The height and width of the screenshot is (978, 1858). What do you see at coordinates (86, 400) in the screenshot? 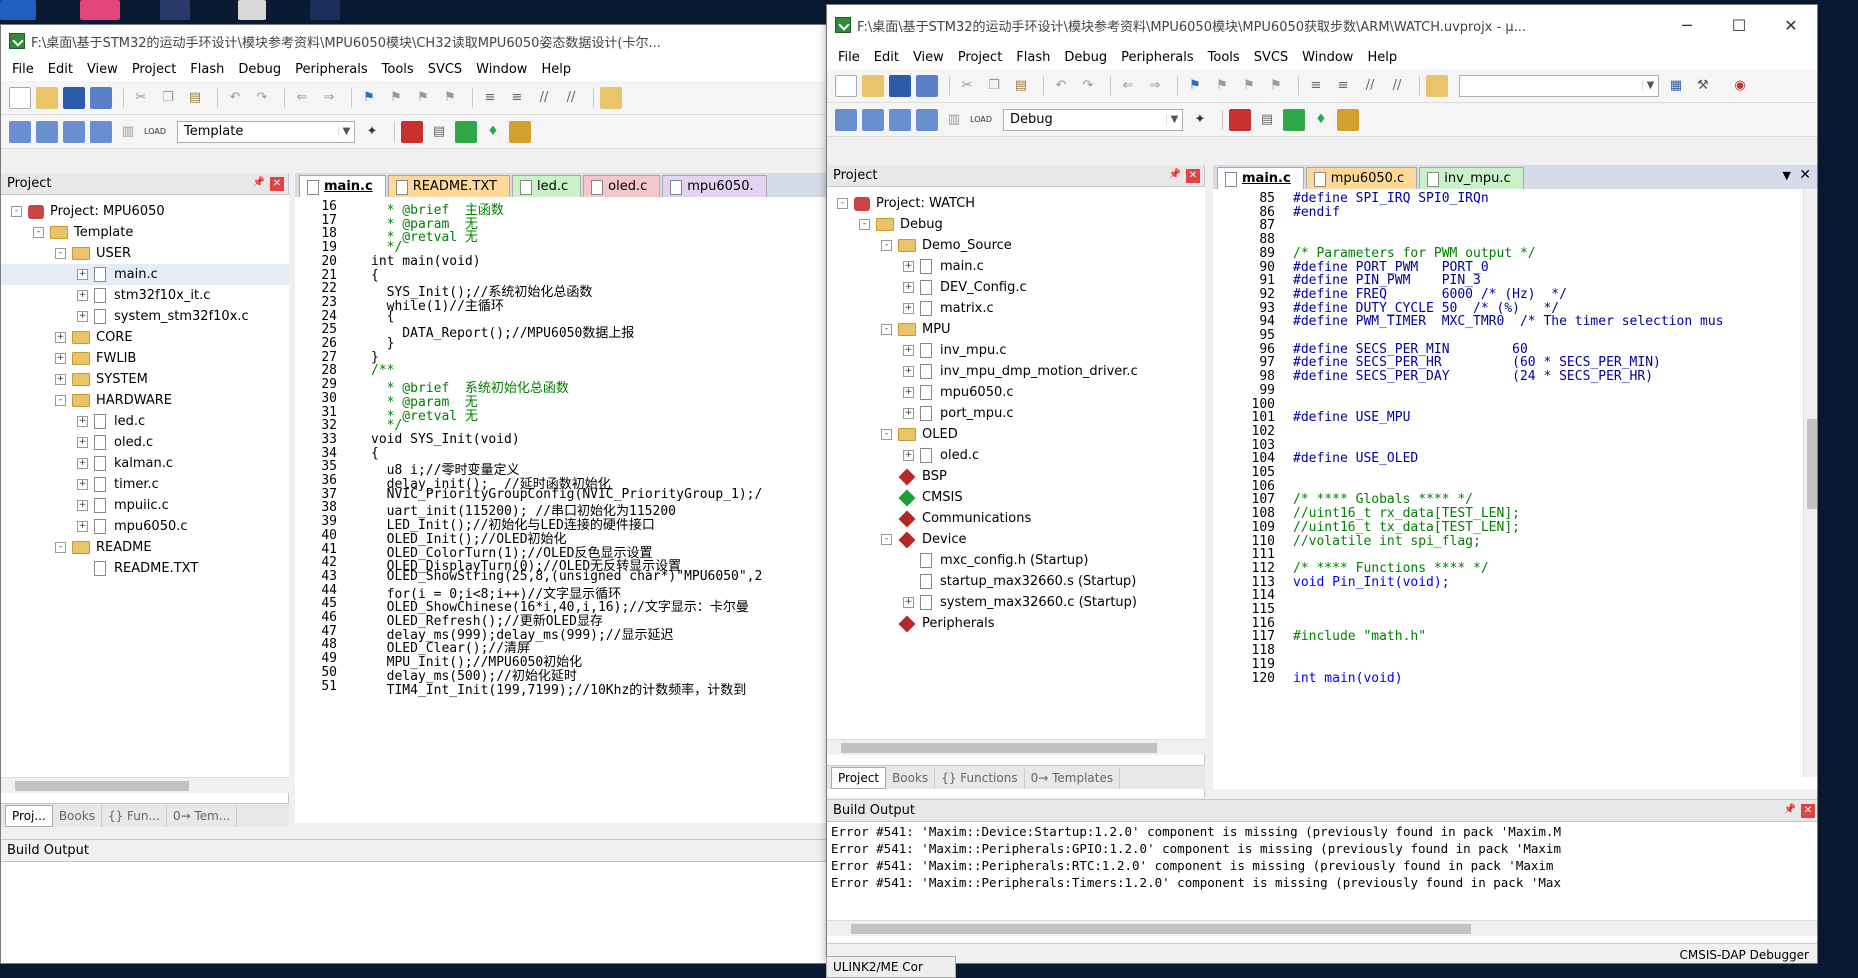
I see `tree-item-hardware: - HARDWARE` at bounding box center [86, 400].